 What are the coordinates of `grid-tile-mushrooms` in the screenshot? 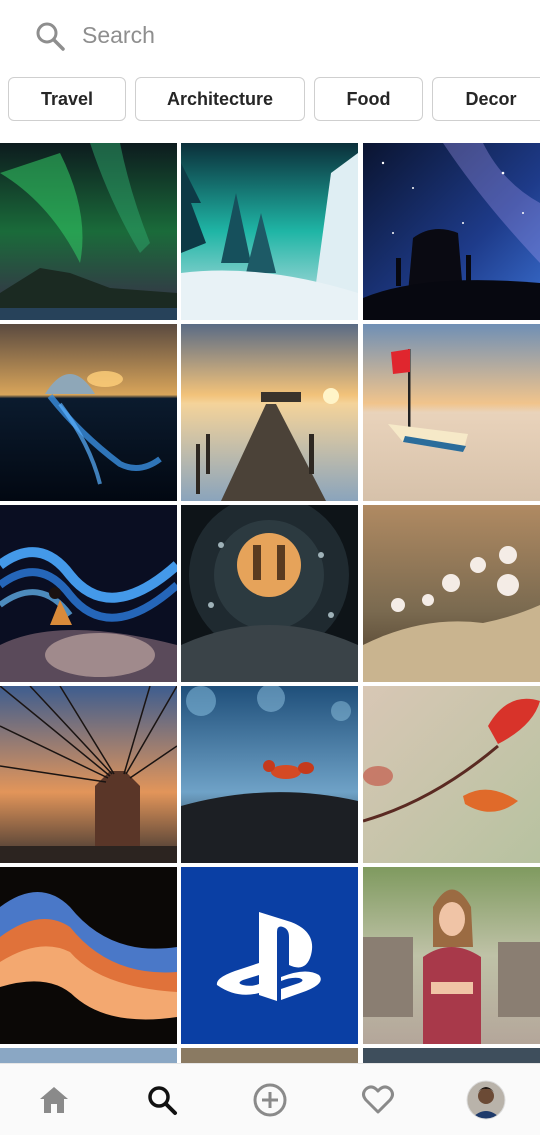 It's located at (451, 593).